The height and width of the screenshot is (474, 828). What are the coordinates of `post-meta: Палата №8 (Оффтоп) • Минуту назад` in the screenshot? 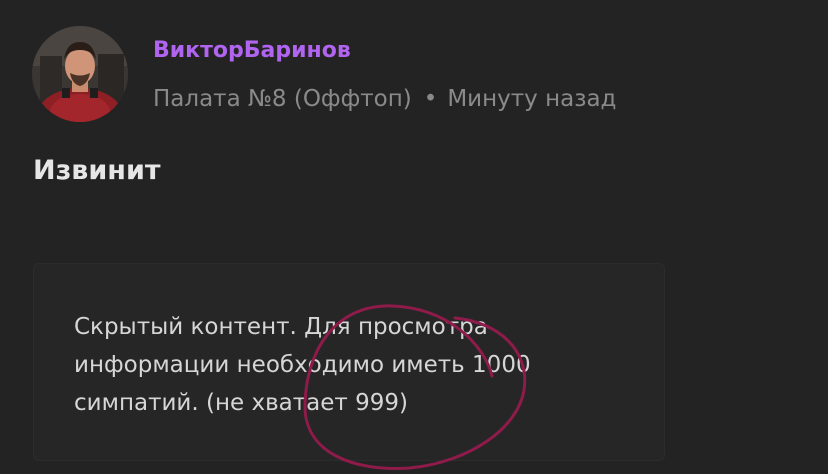 It's located at (384, 99).